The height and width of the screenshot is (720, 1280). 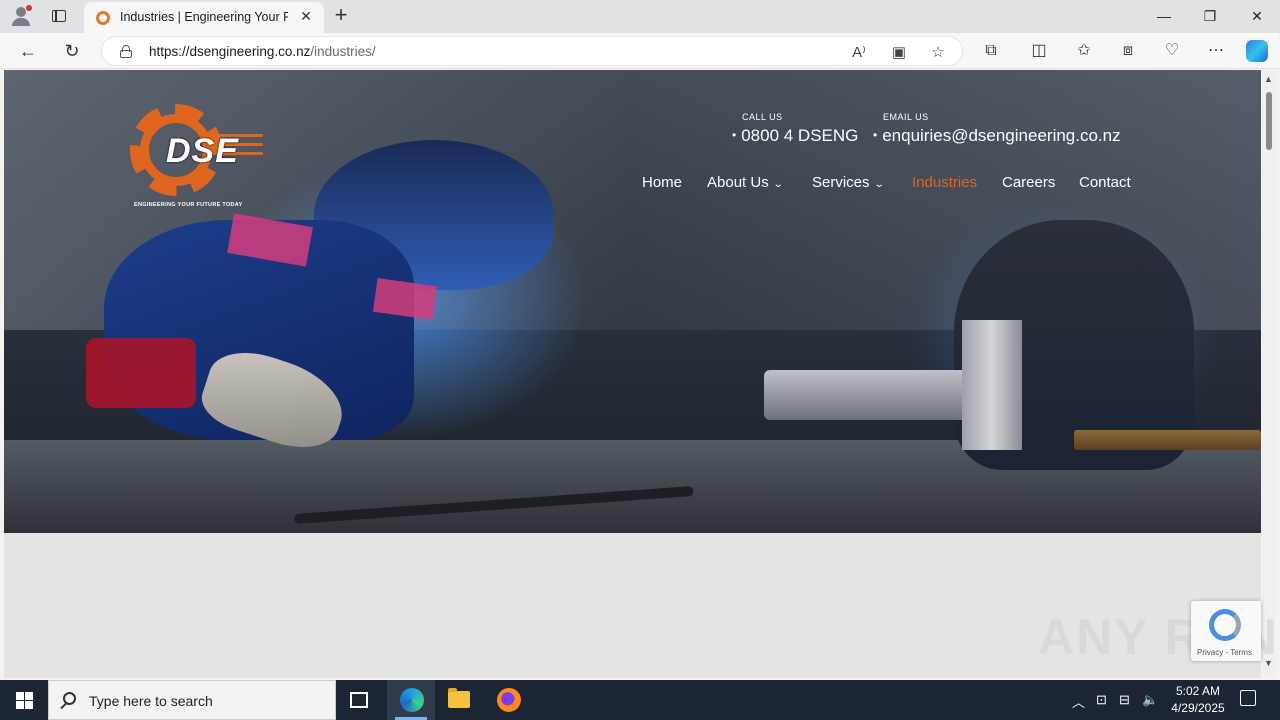 I want to click on nav-services: Services ⌄, so click(x=848, y=184).